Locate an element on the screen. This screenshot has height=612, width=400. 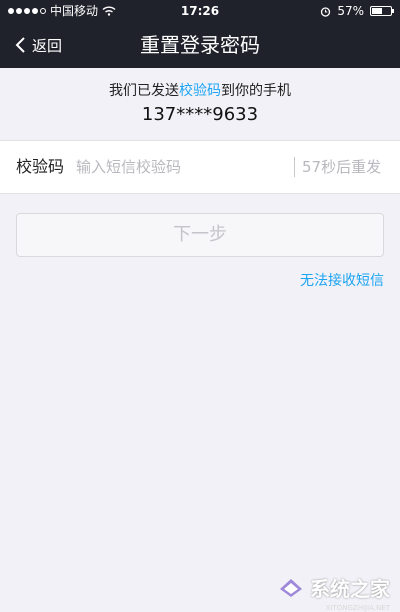
alarm-icon is located at coordinates (326, 11).